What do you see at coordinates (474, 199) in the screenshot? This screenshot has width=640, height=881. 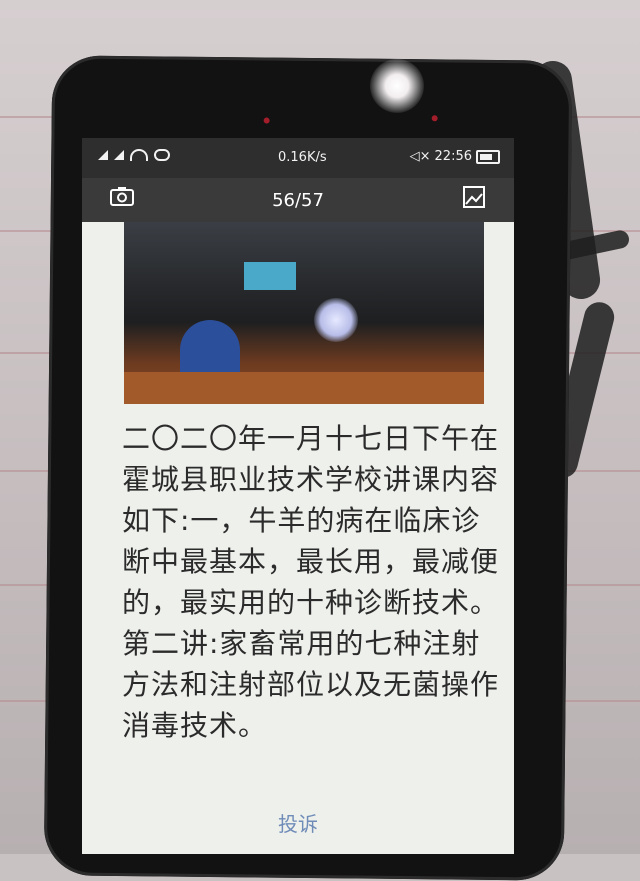 I see `gallery-icon` at bounding box center [474, 199].